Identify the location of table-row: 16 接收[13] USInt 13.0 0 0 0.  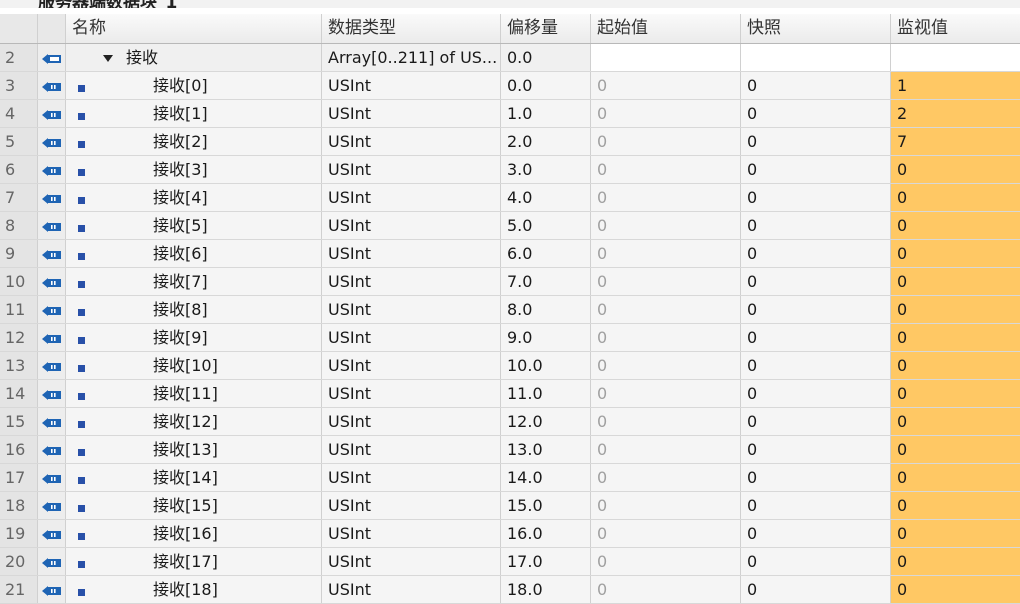
(510, 450).